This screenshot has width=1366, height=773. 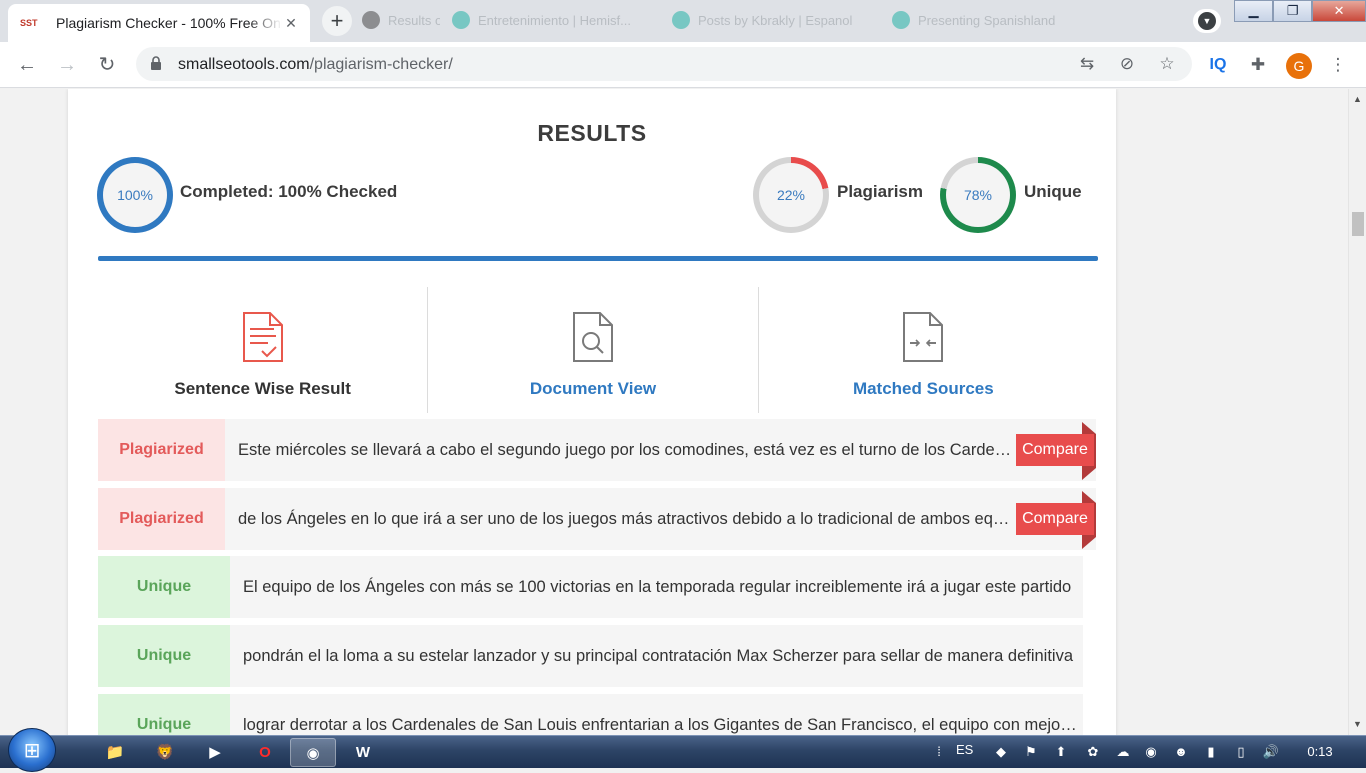 What do you see at coordinates (1357, 99) in the screenshot?
I see `scroll-up-icon: ▲` at bounding box center [1357, 99].